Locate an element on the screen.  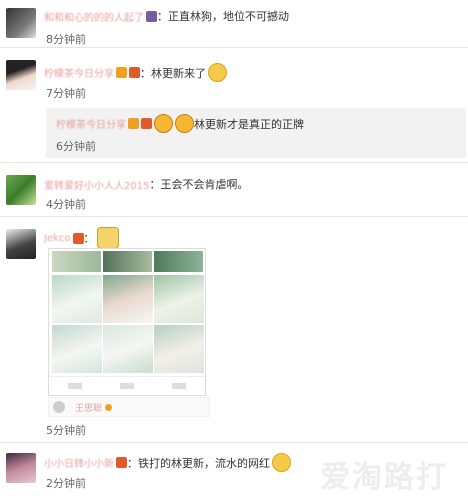
smirk-emoji-icon is located at coordinates (217, 72).